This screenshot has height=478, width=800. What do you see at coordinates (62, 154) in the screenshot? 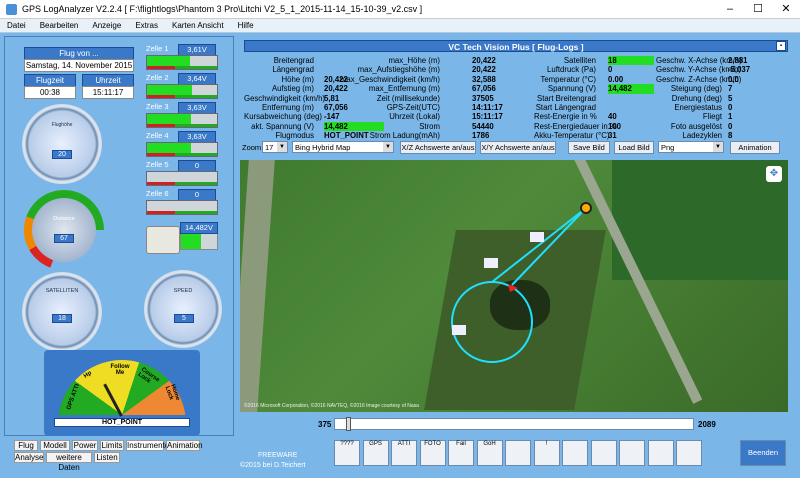
I see `altitude-gauge-value: 20` at bounding box center [62, 154].